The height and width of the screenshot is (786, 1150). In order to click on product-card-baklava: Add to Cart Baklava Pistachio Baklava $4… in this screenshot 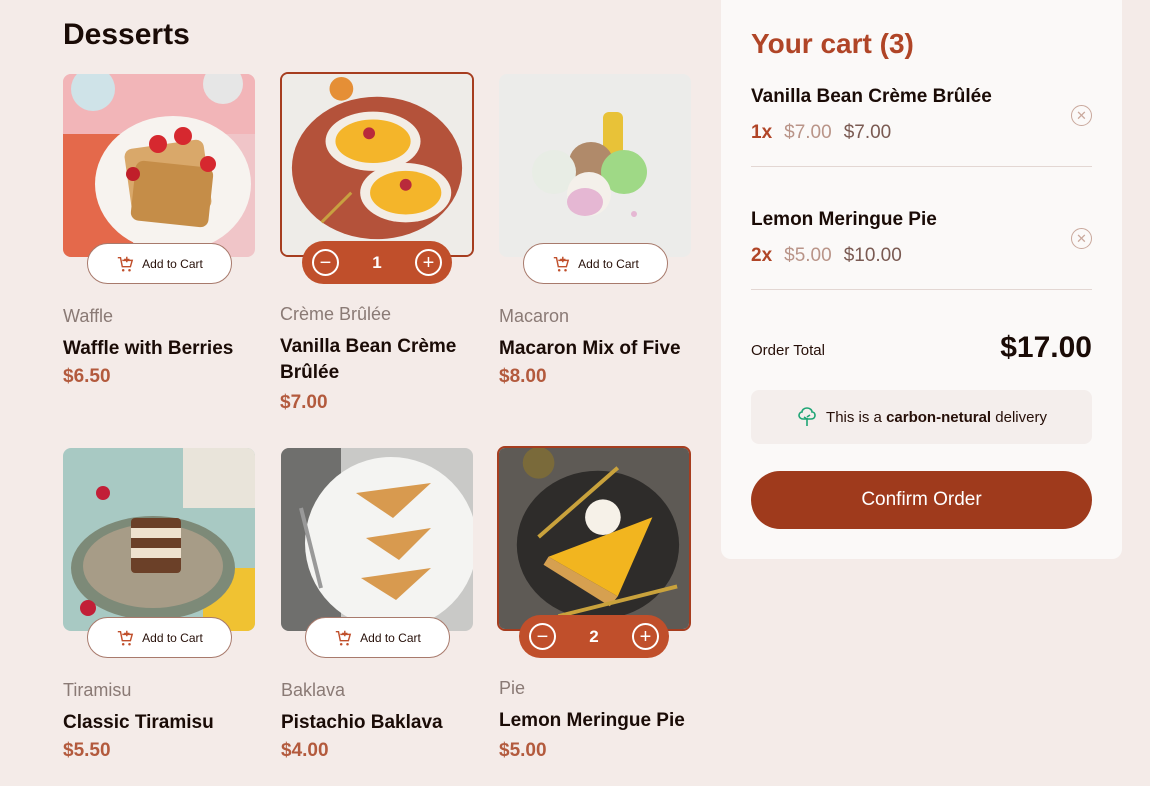, I will do `click(378, 604)`.